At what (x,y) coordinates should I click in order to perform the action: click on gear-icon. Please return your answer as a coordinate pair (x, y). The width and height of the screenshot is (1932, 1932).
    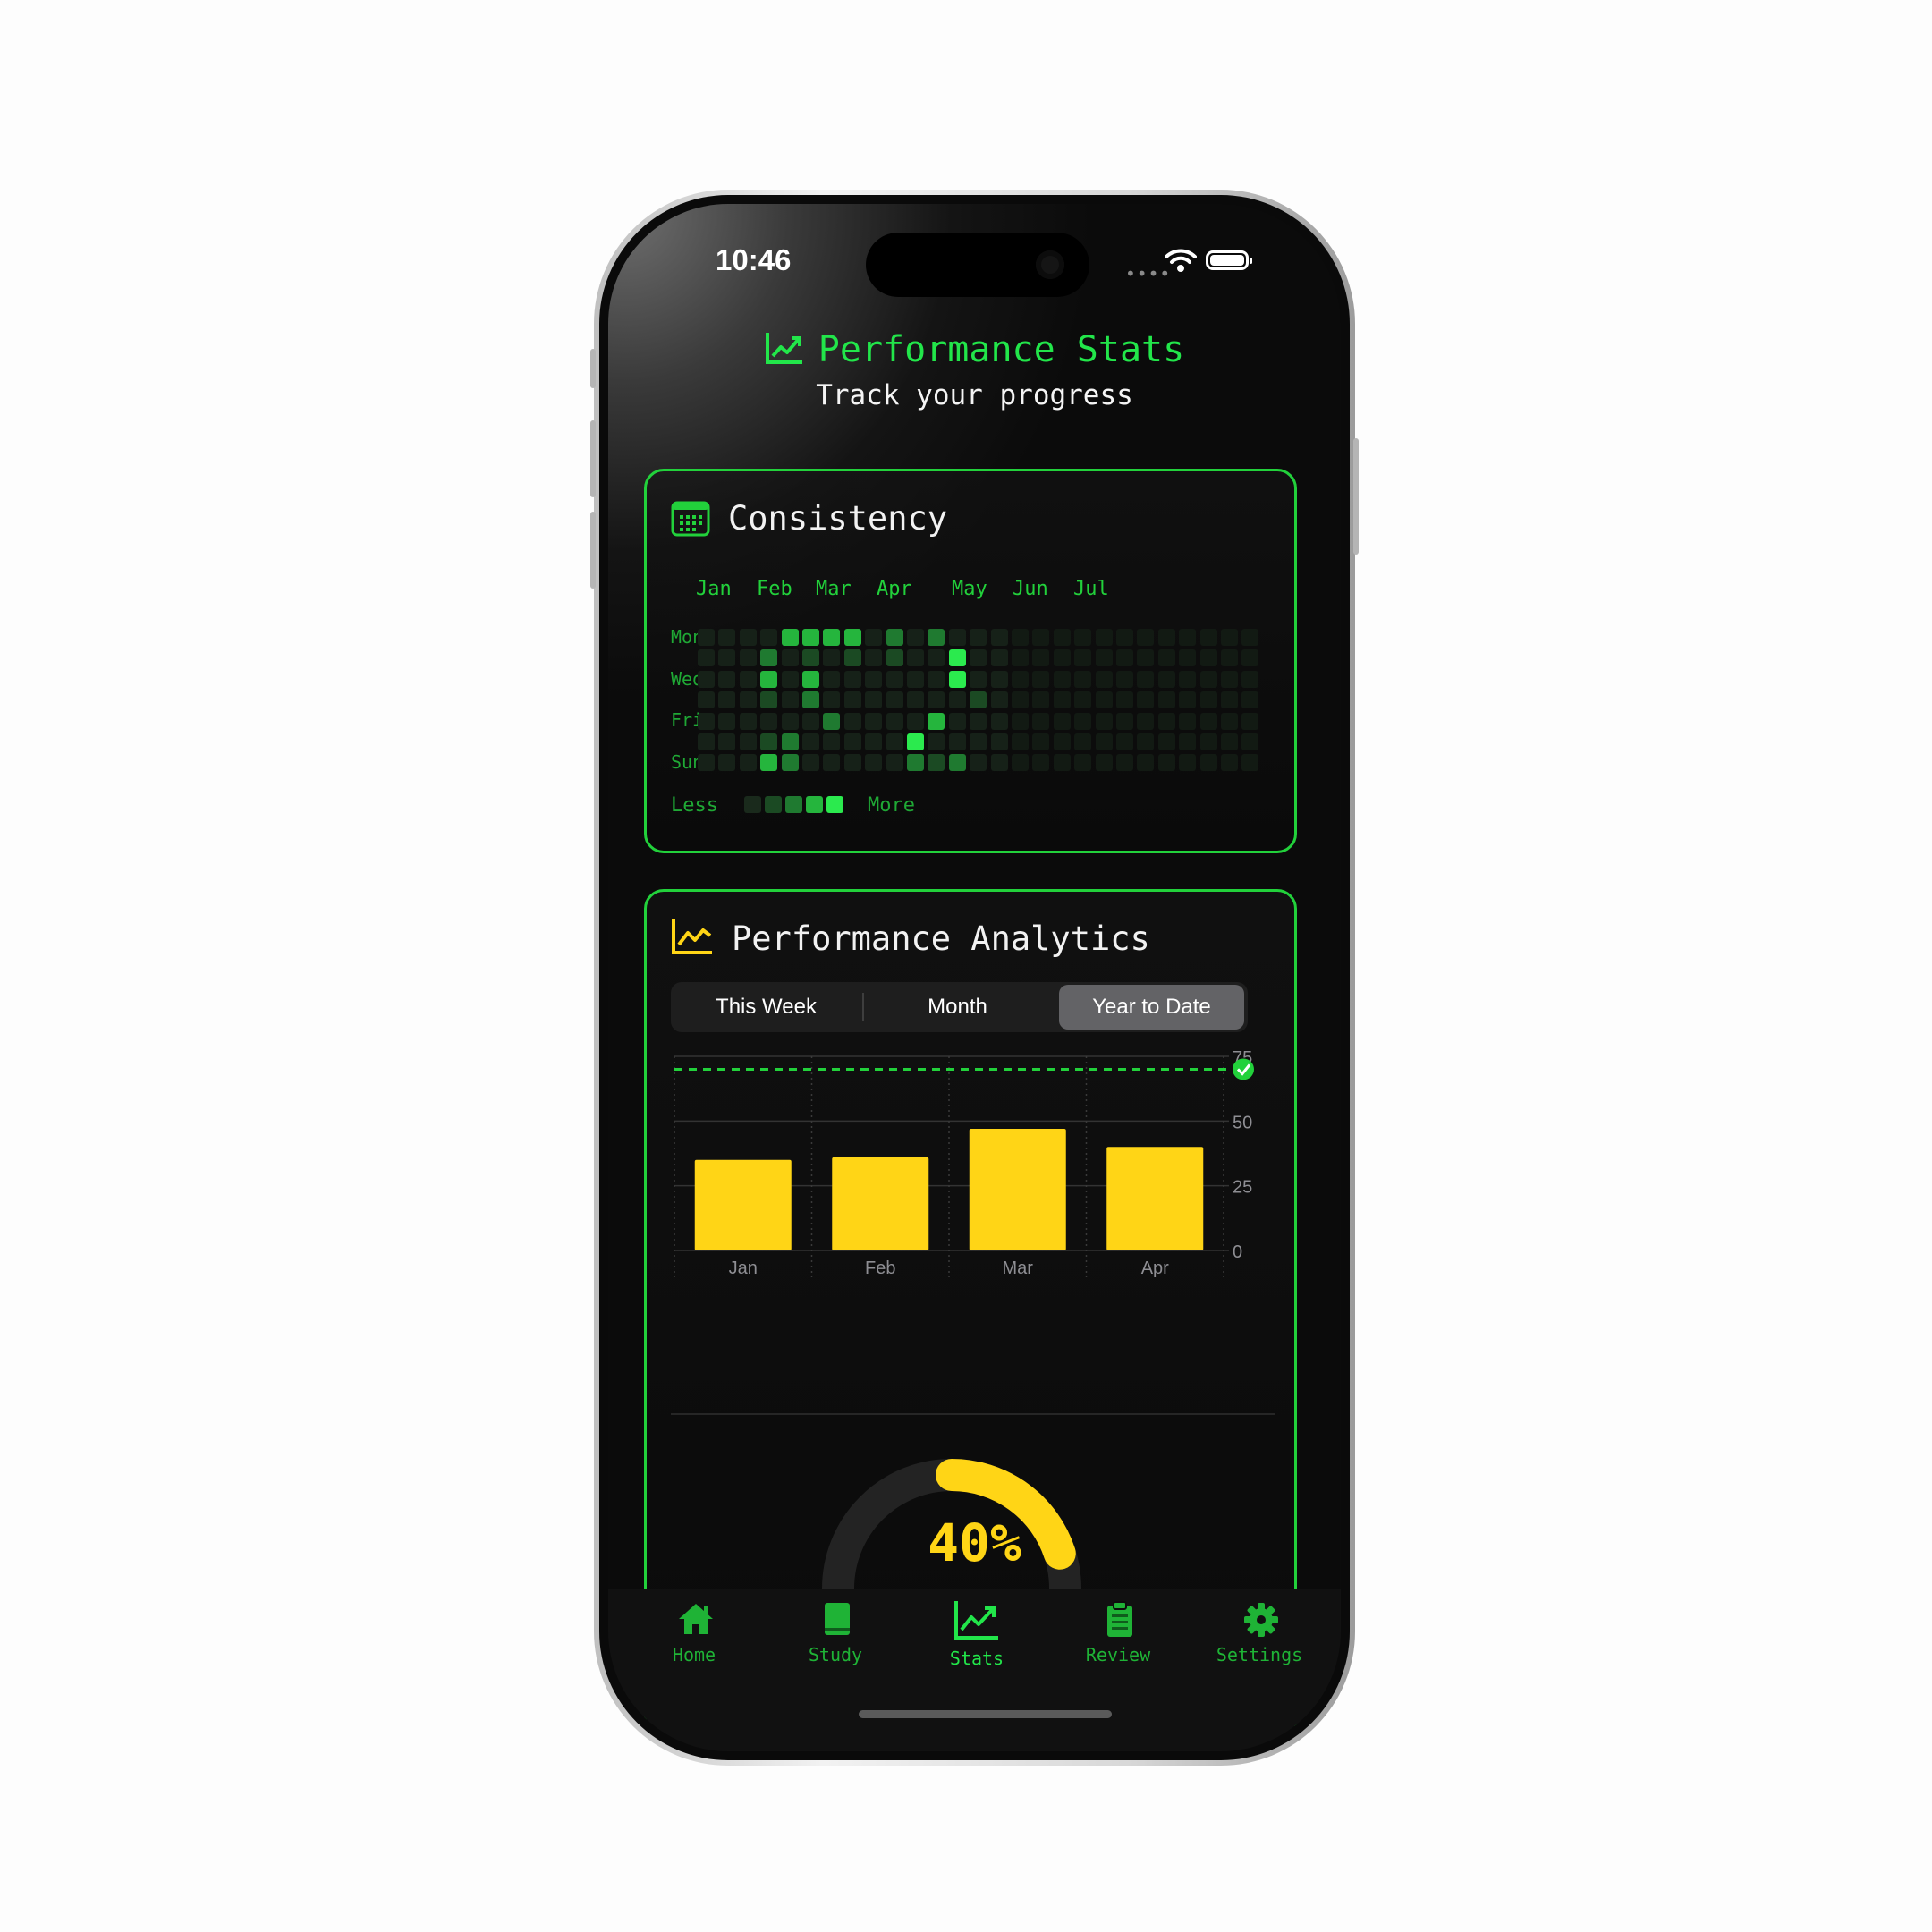
    Looking at the image, I should click on (1261, 1620).